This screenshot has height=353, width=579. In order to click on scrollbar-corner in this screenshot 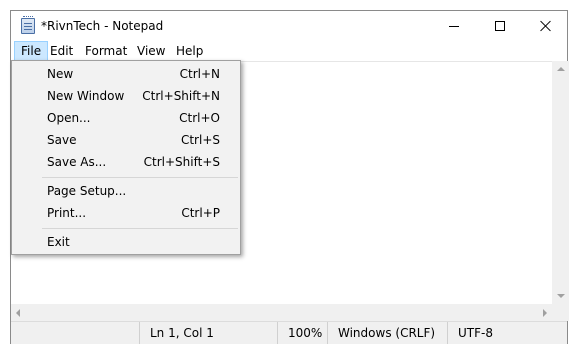, I will do `click(560, 312)`.